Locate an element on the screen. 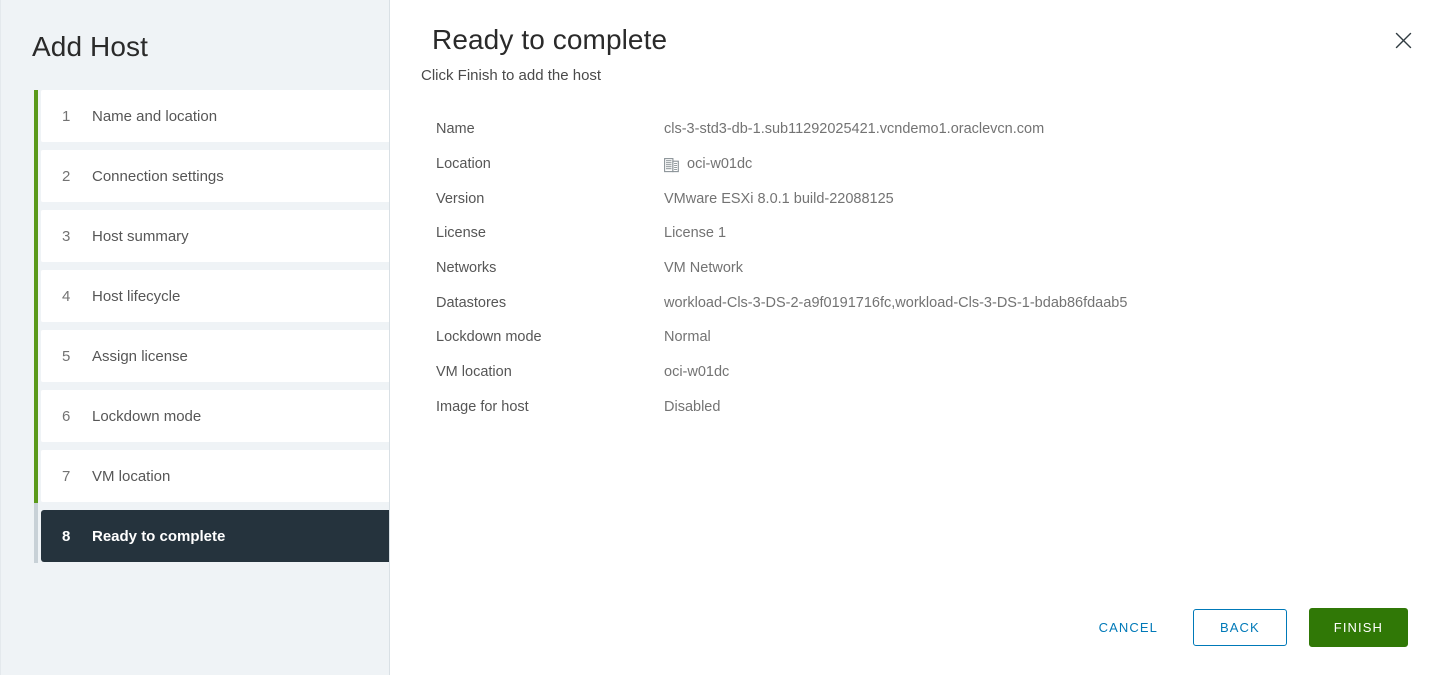 This screenshot has width=1439, height=675. wizard-step-label: Ready to complete is located at coordinates (159, 536).